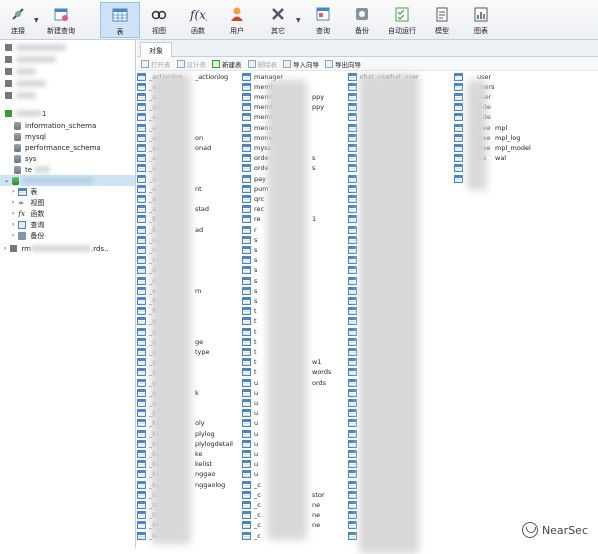  What do you see at coordinates (362, 20) in the screenshot?
I see `backup-button: 备份` at bounding box center [362, 20].